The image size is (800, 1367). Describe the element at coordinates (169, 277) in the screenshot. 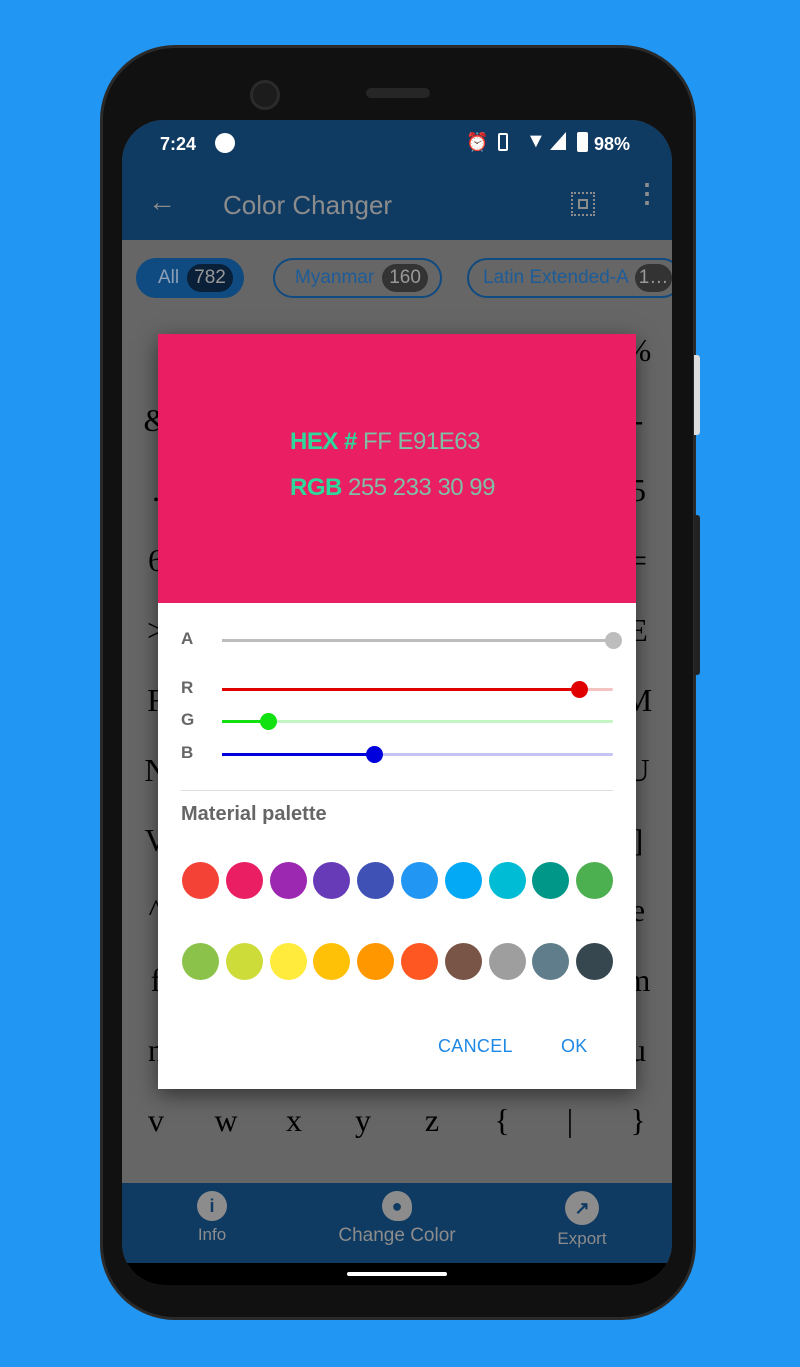

I see `chip-label: All` at that location.